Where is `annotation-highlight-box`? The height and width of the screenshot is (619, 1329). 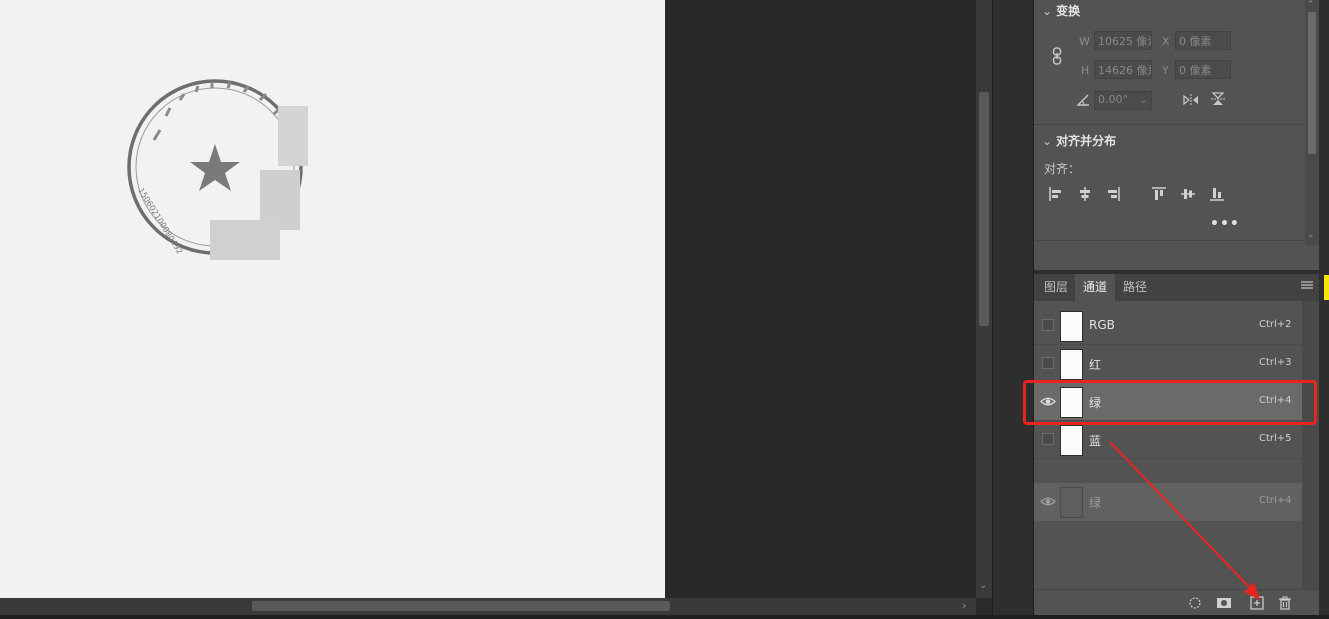
annotation-highlight-box is located at coordinates (1170, 402).